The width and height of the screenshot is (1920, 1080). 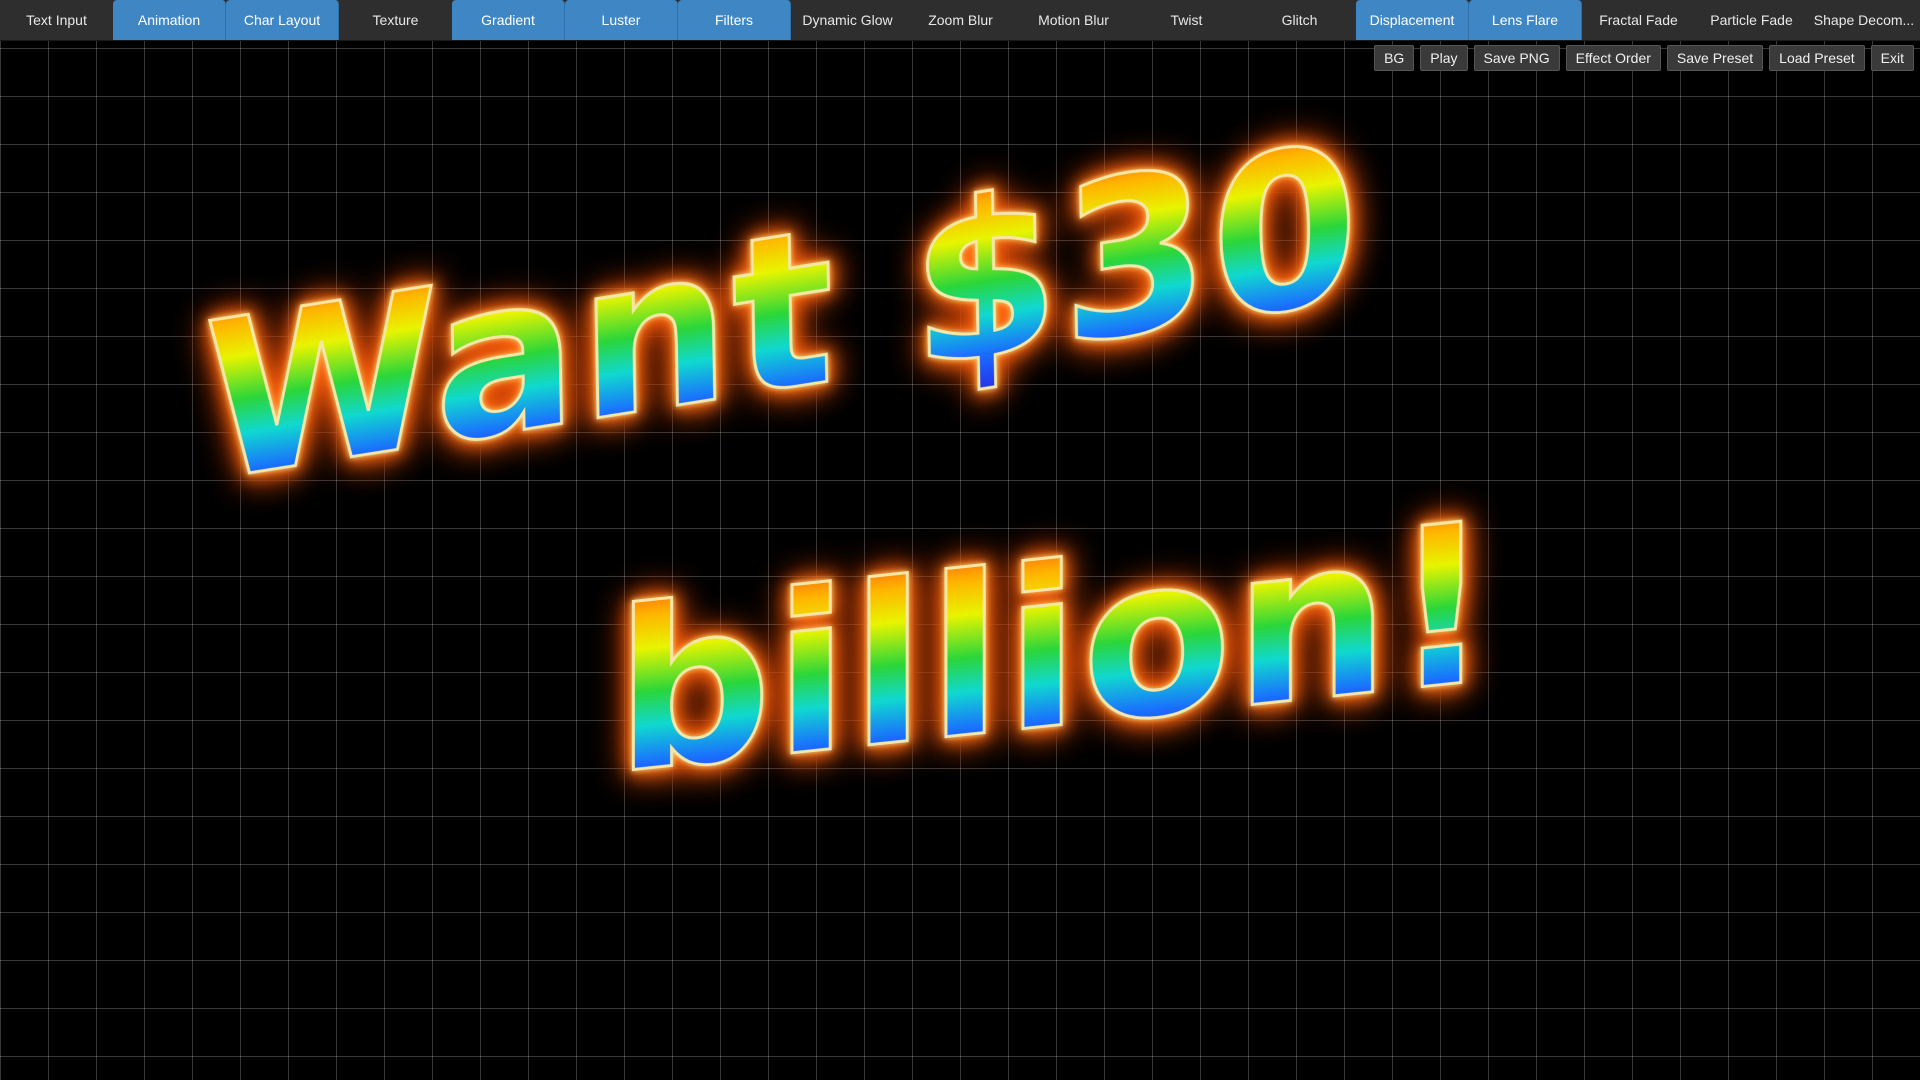 What do you see at coordinates (1053, 648) in the screenshot?
I see `effect-text-line-2: billion!` at bounding box center [1053, 648].